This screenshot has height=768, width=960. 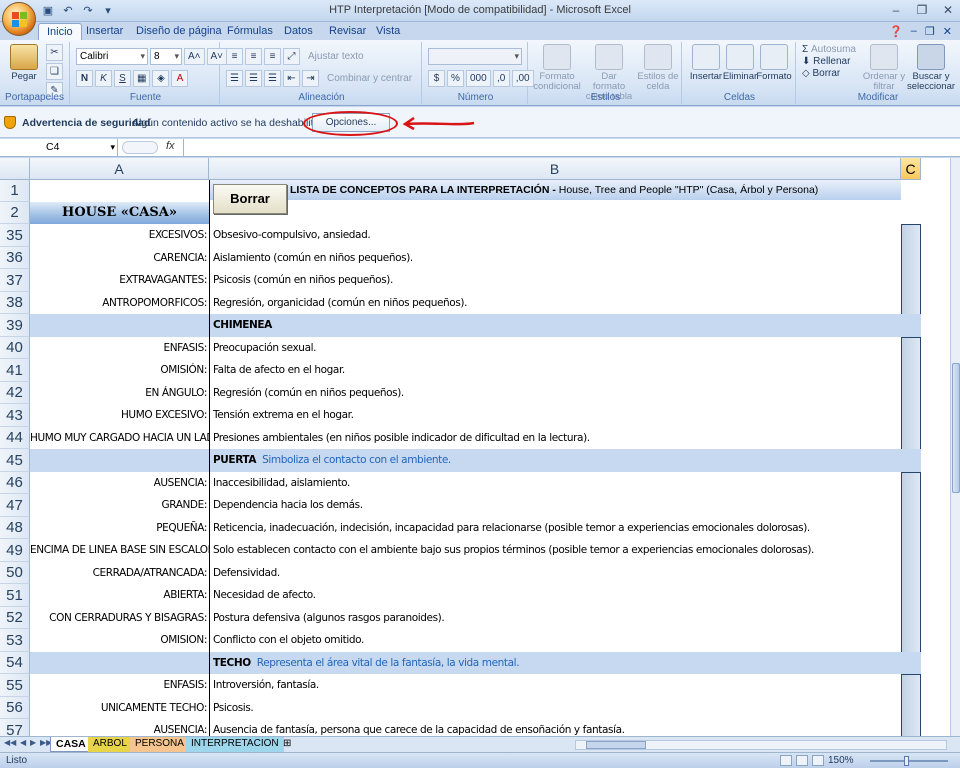 What do you see at coordinates (84, 78) in the screenshot?
I see `bold-icon: N` at bounding box center [84, 78].